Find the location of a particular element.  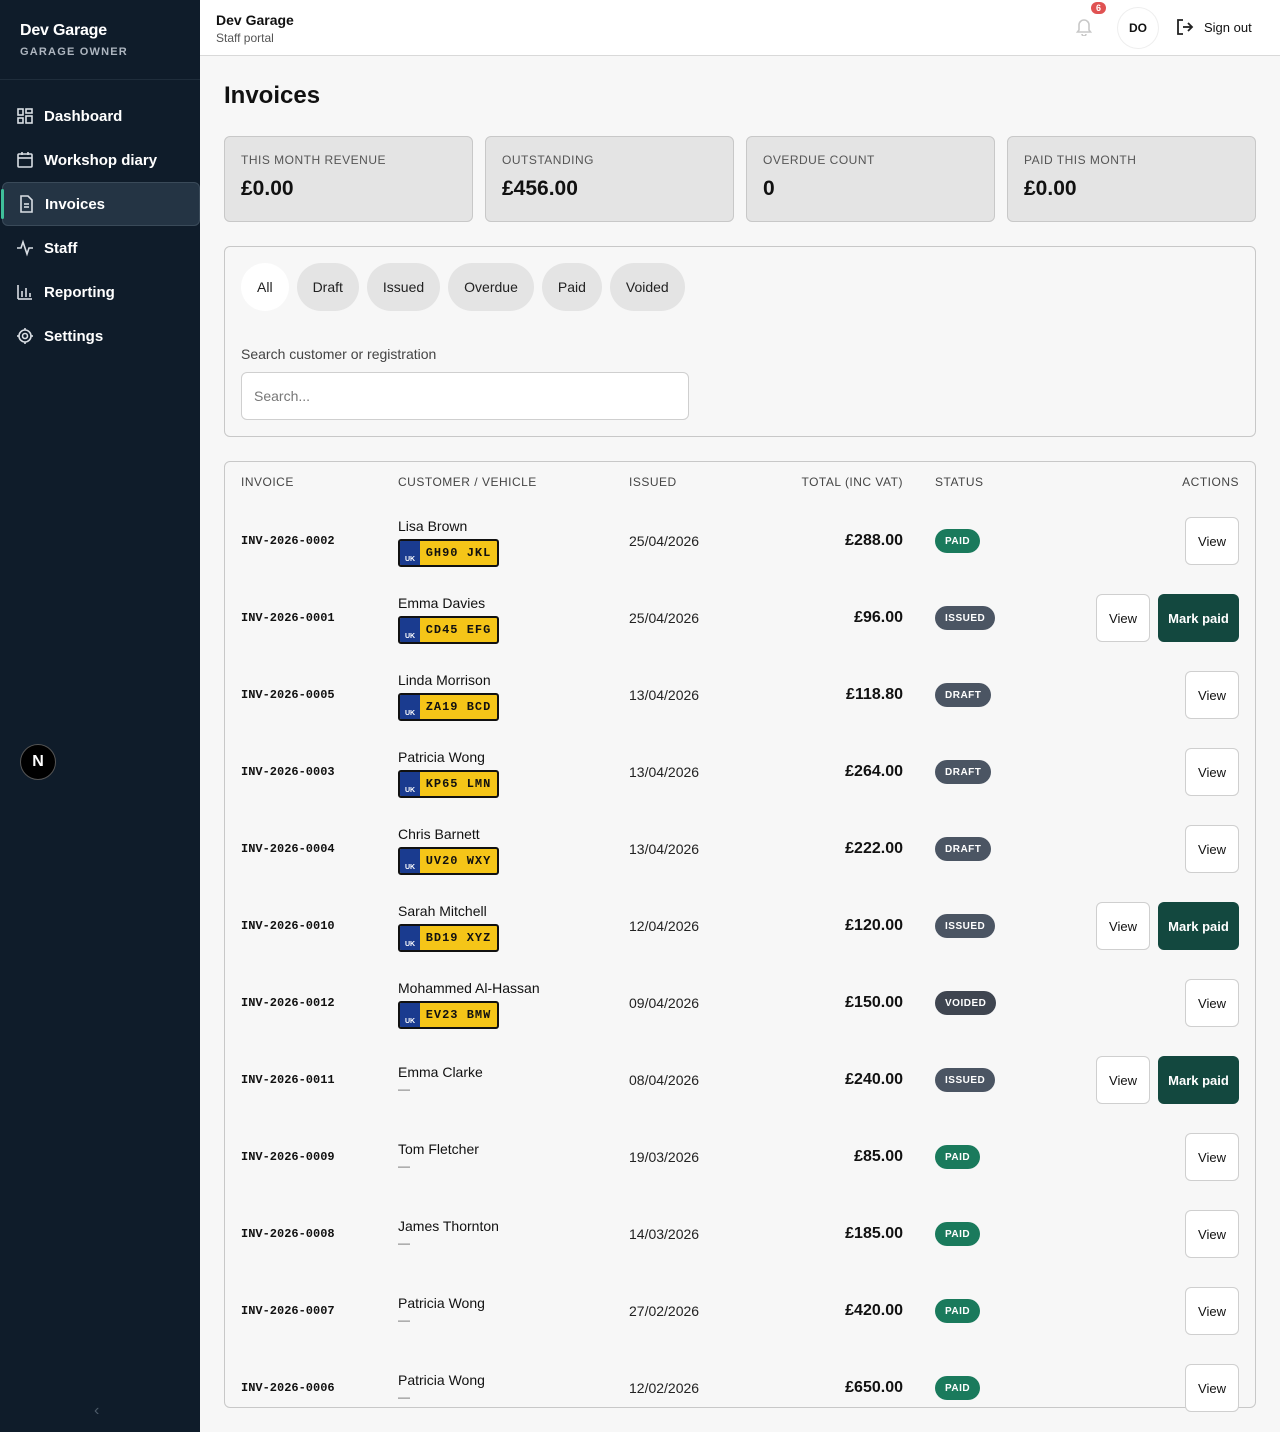

filter-chip-paid: Paid is located at coordinates (571, 287).